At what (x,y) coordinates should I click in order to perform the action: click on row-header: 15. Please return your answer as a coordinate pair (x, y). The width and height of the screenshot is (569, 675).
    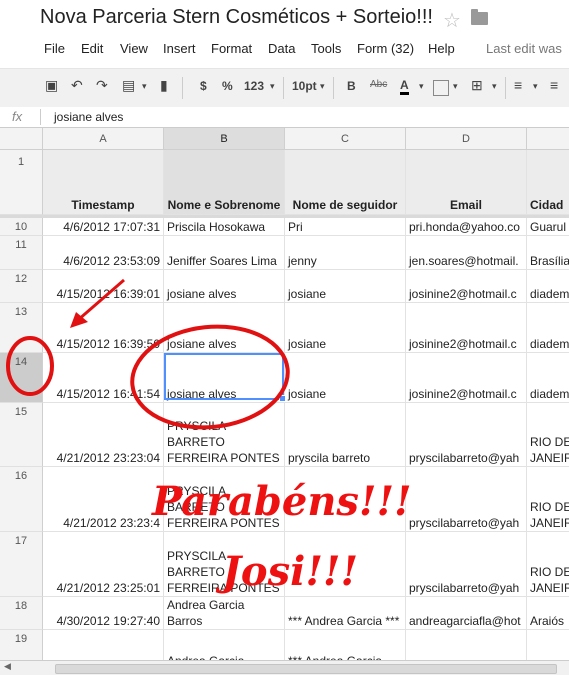
    Looking at the image, I should click on (21, 435).